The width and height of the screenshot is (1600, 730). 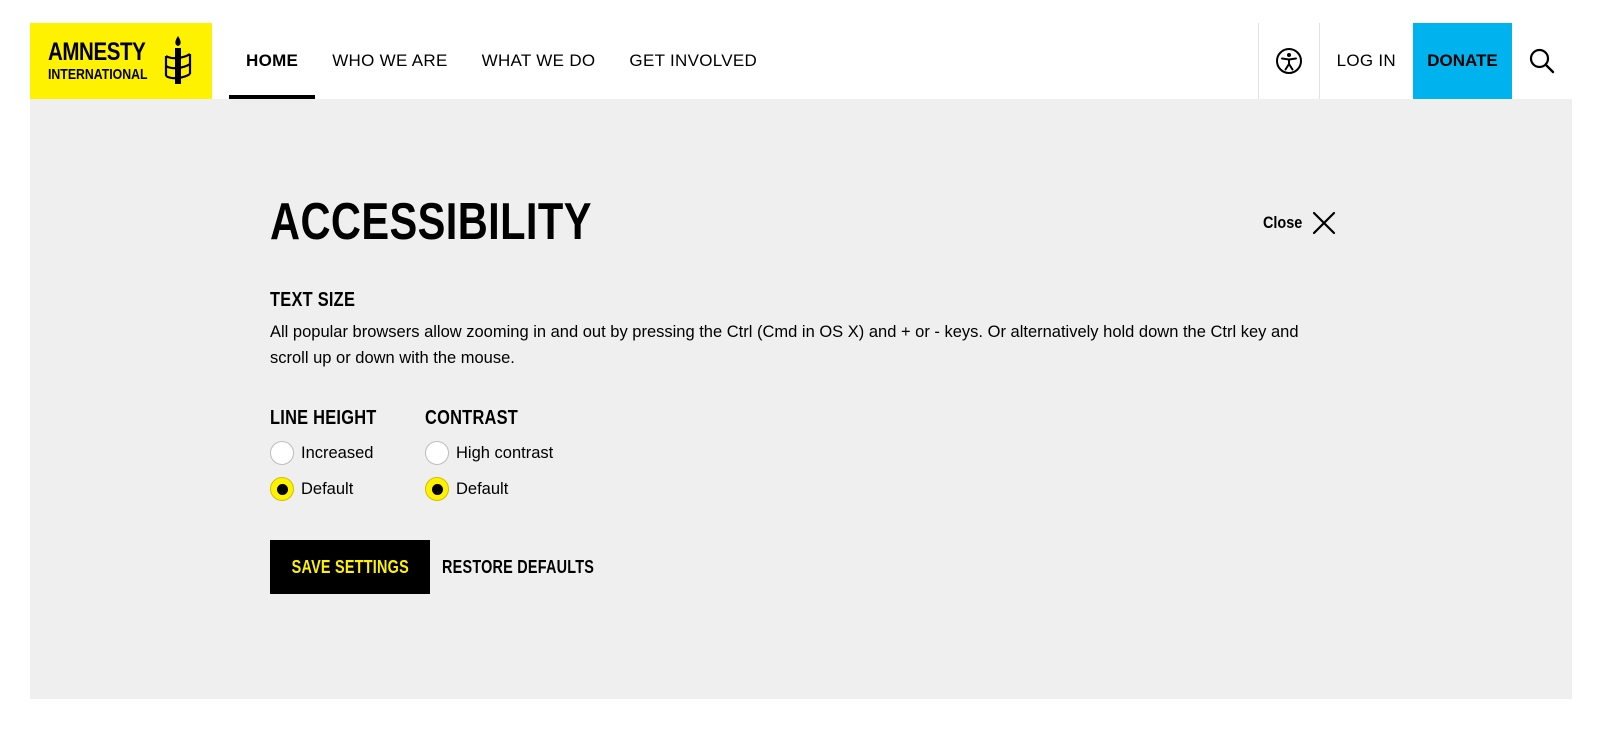 What do you see at coordinates (1462, 61) in the screenshot?
I see `donate-button: DONATE` at bounding box center [1462, 61].